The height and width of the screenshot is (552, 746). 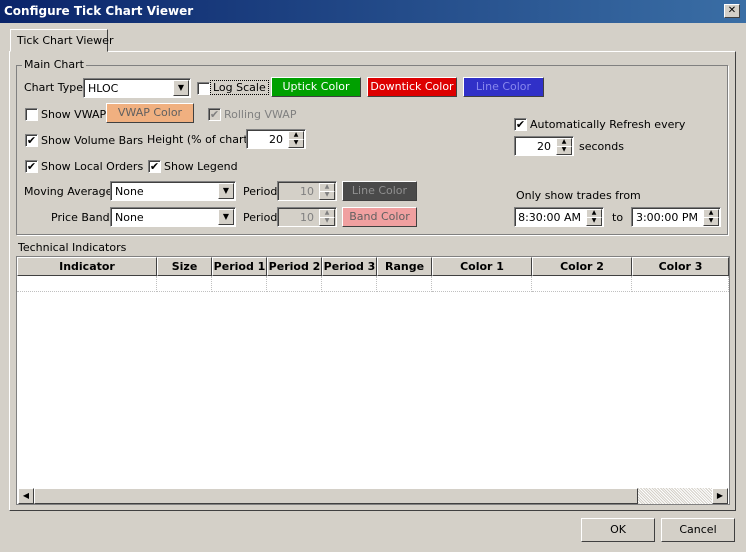 What do you see at coordinates (150, 113) in the screenshot?
I see `vwap-color-button: VWAP Color` at bounding box center [150, 113].